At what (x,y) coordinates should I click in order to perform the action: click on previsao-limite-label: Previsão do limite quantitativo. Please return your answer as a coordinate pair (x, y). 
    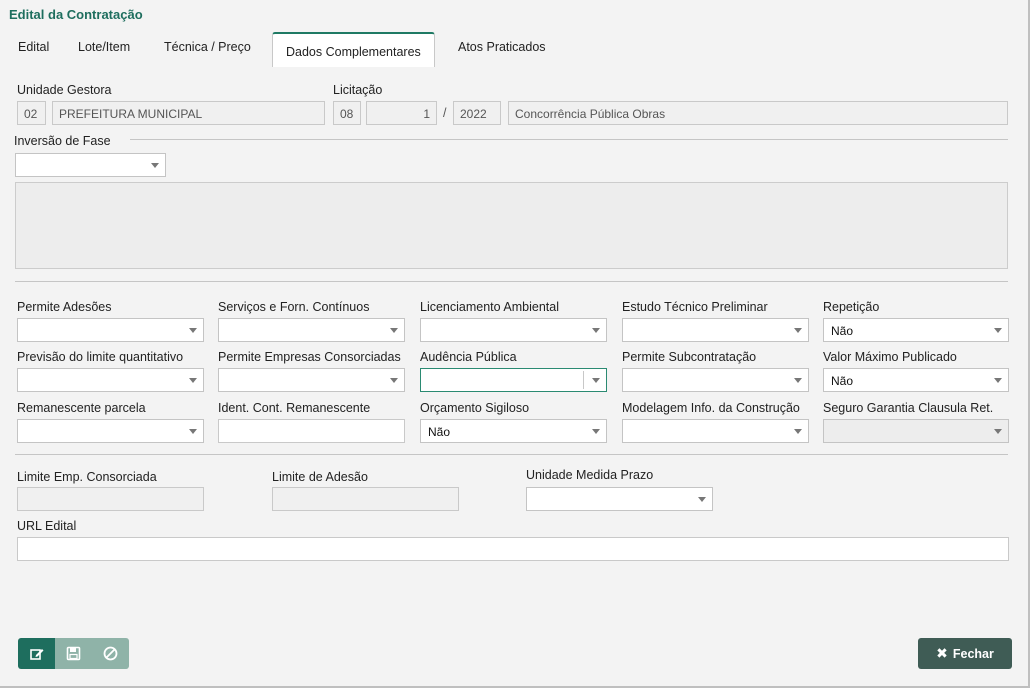
    Looking at the image, I should click on (100, 357).